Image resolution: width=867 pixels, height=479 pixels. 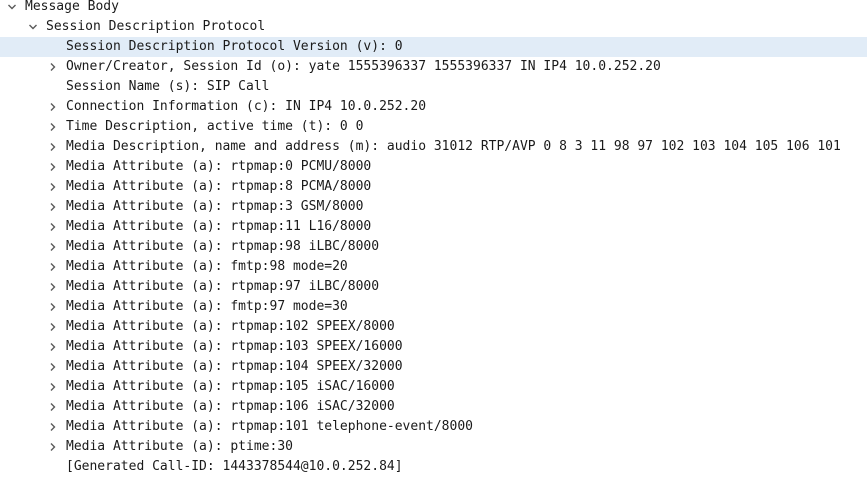 What do you see at coordinates (219, 186) in the screenshot?
I see `tree-node-label: Media Attribute (a): rtpmap:8 PCMA/8000` at bounding box center [219, 186].